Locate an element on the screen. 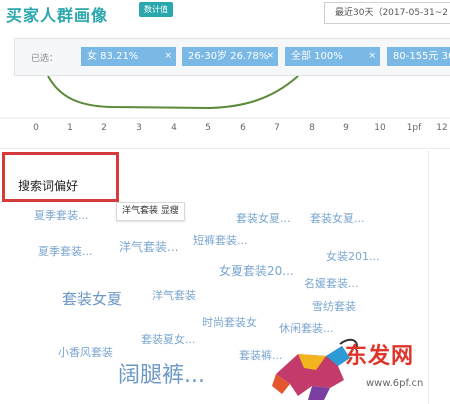 This screenshot has width=450, height=404. keyword: 洋气套装 is located at coordinates (174, 295).